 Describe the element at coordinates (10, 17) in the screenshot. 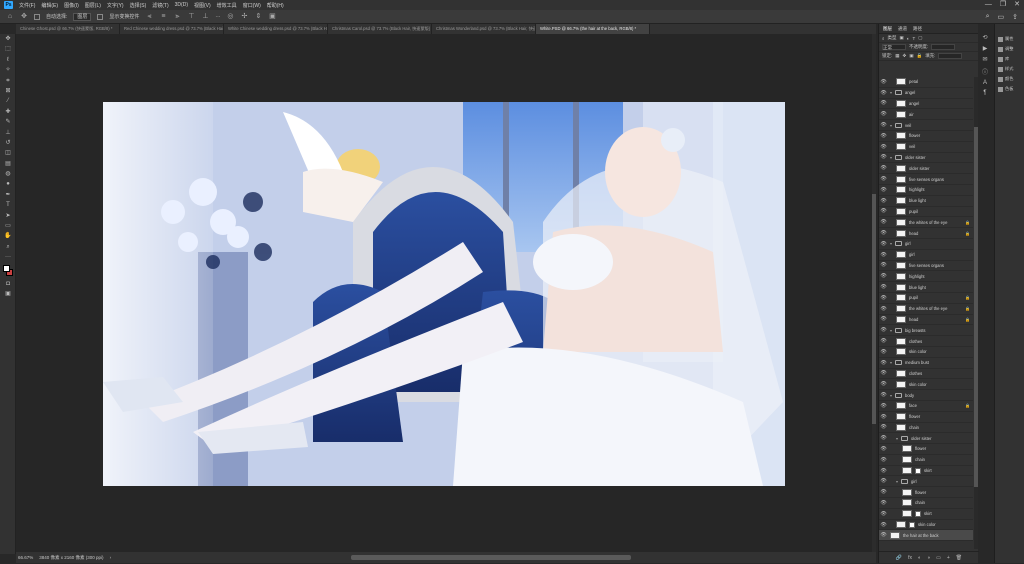

I see `home-icon: ⌂` at that location.